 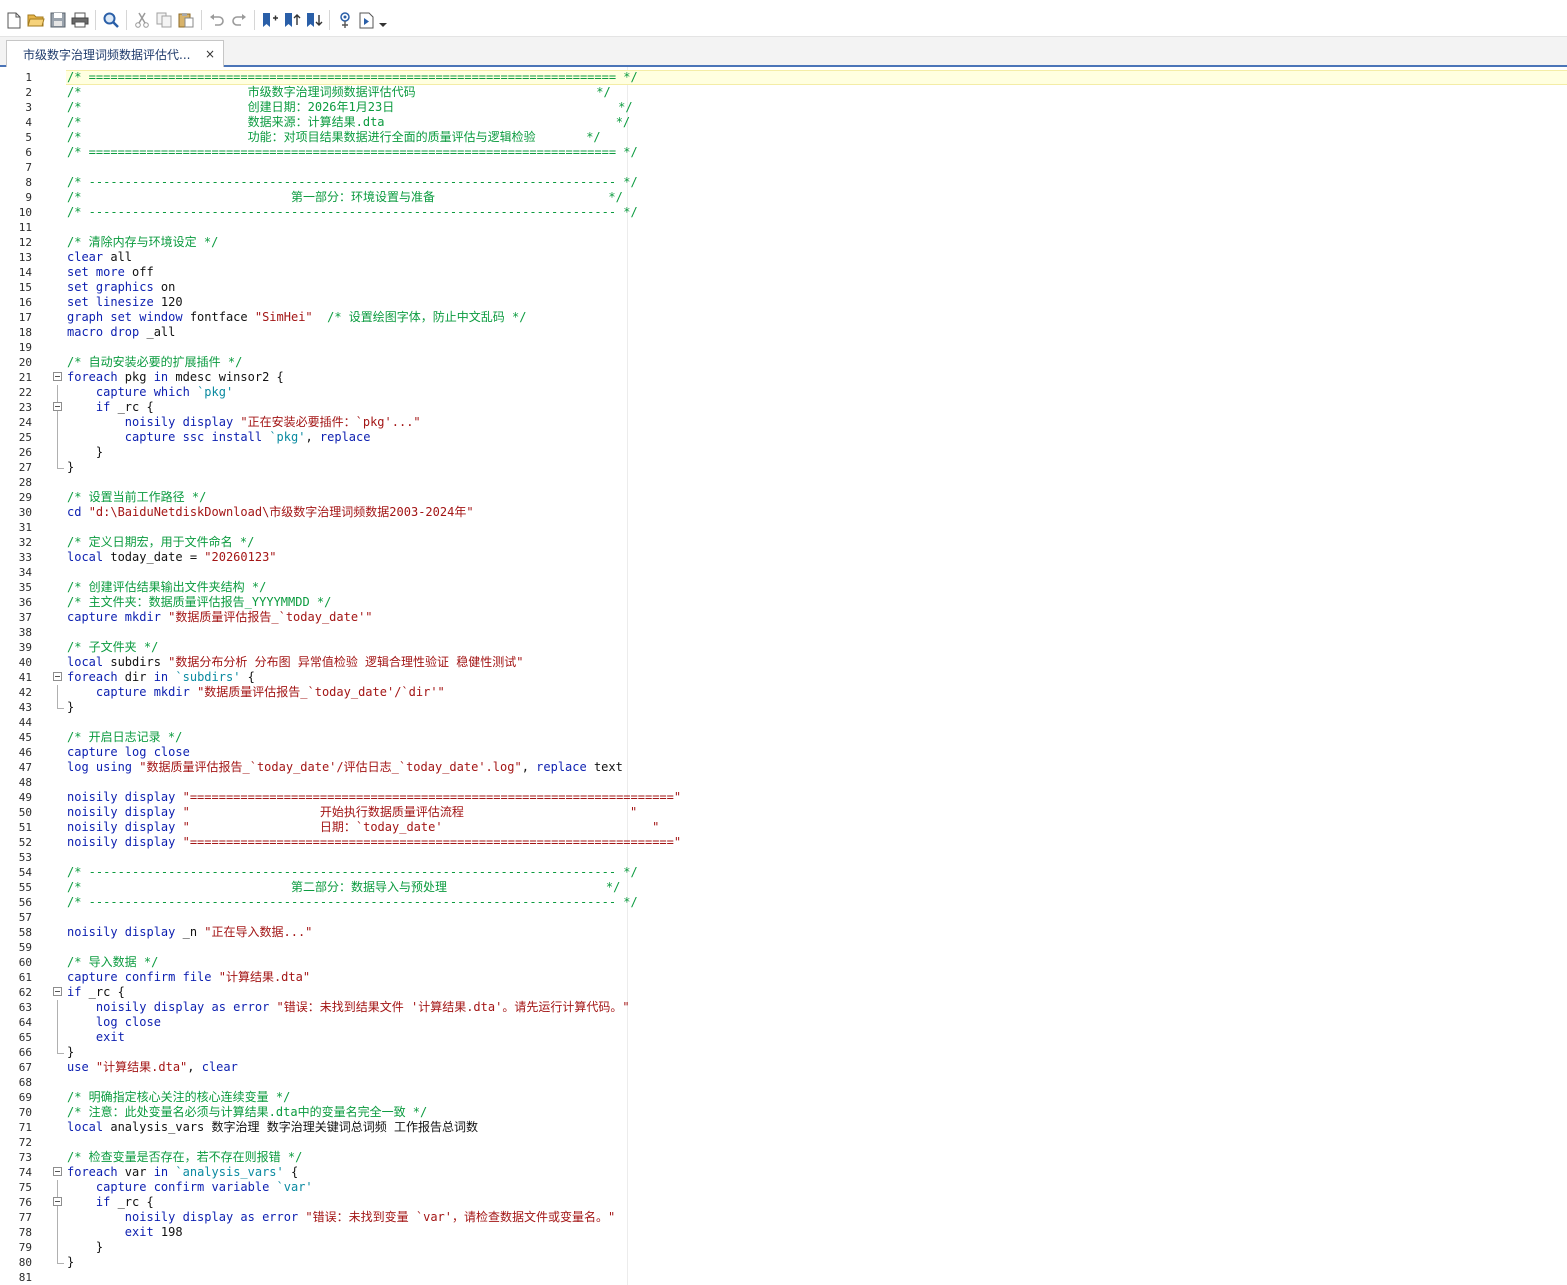 What do you see at coordinates (161, 377) in the screenshot?
I see `code-token: in` at bounding box center [161, 377].